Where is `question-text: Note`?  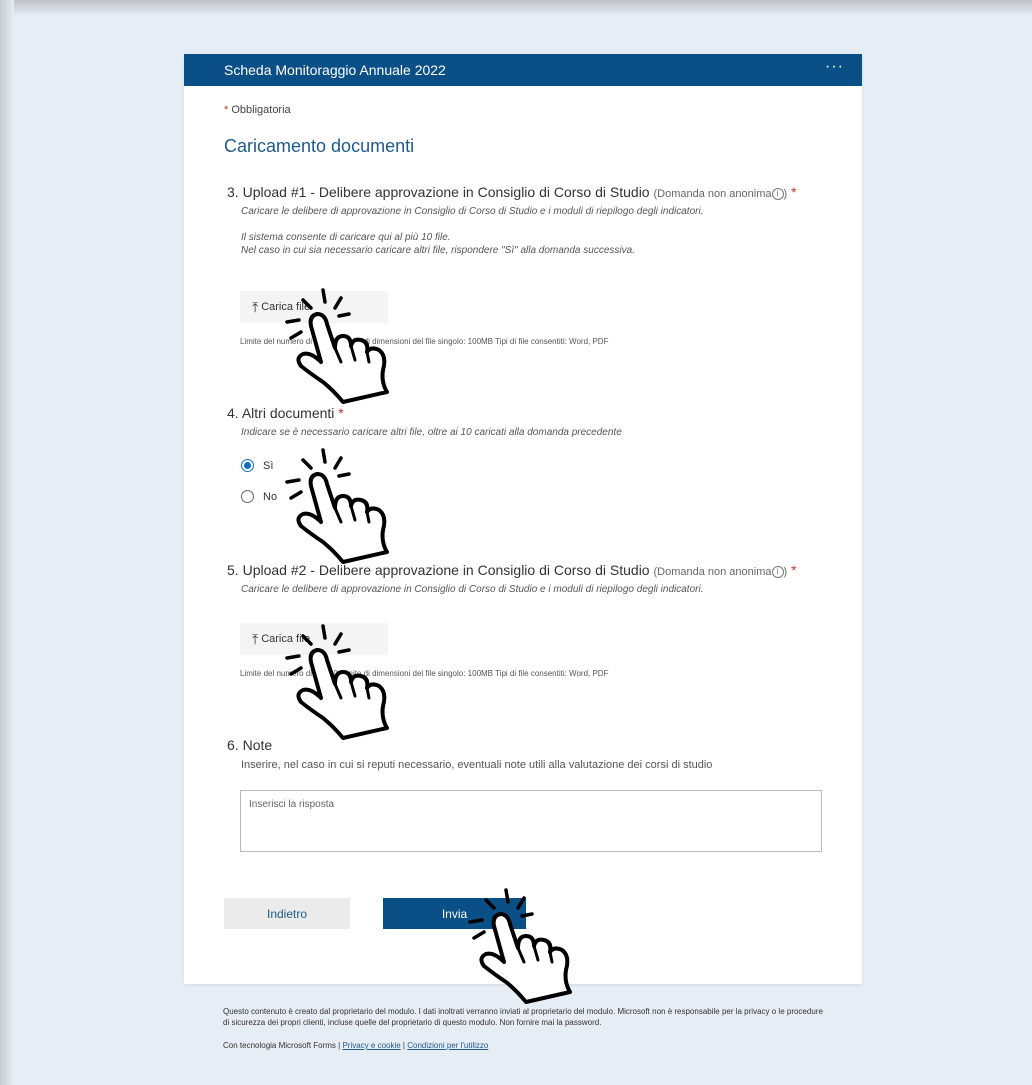
question-text: Note is located at coordinates (257, 745).